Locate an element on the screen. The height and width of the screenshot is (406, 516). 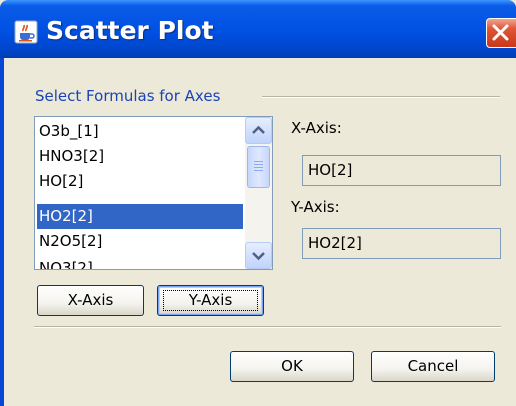
x-axis-field: HO[2] is located at coordinates (401, 170).